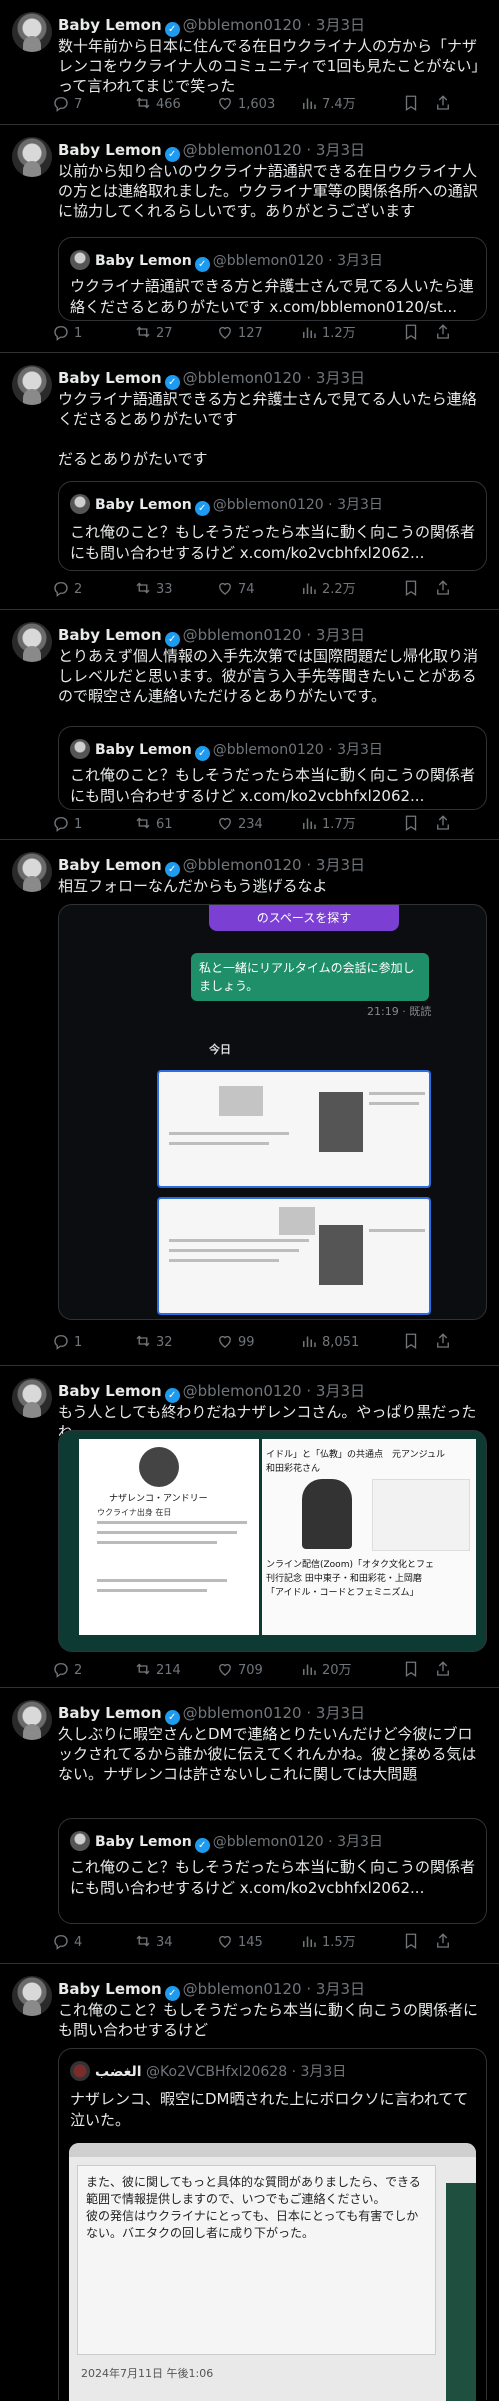 Image resolution: width=499 pixels, height=2401 pixels. What do you see at coordinates (328, 1942) in the screenshot?
I see `views-button: 1.5万` at bounding box center [328, 1942].